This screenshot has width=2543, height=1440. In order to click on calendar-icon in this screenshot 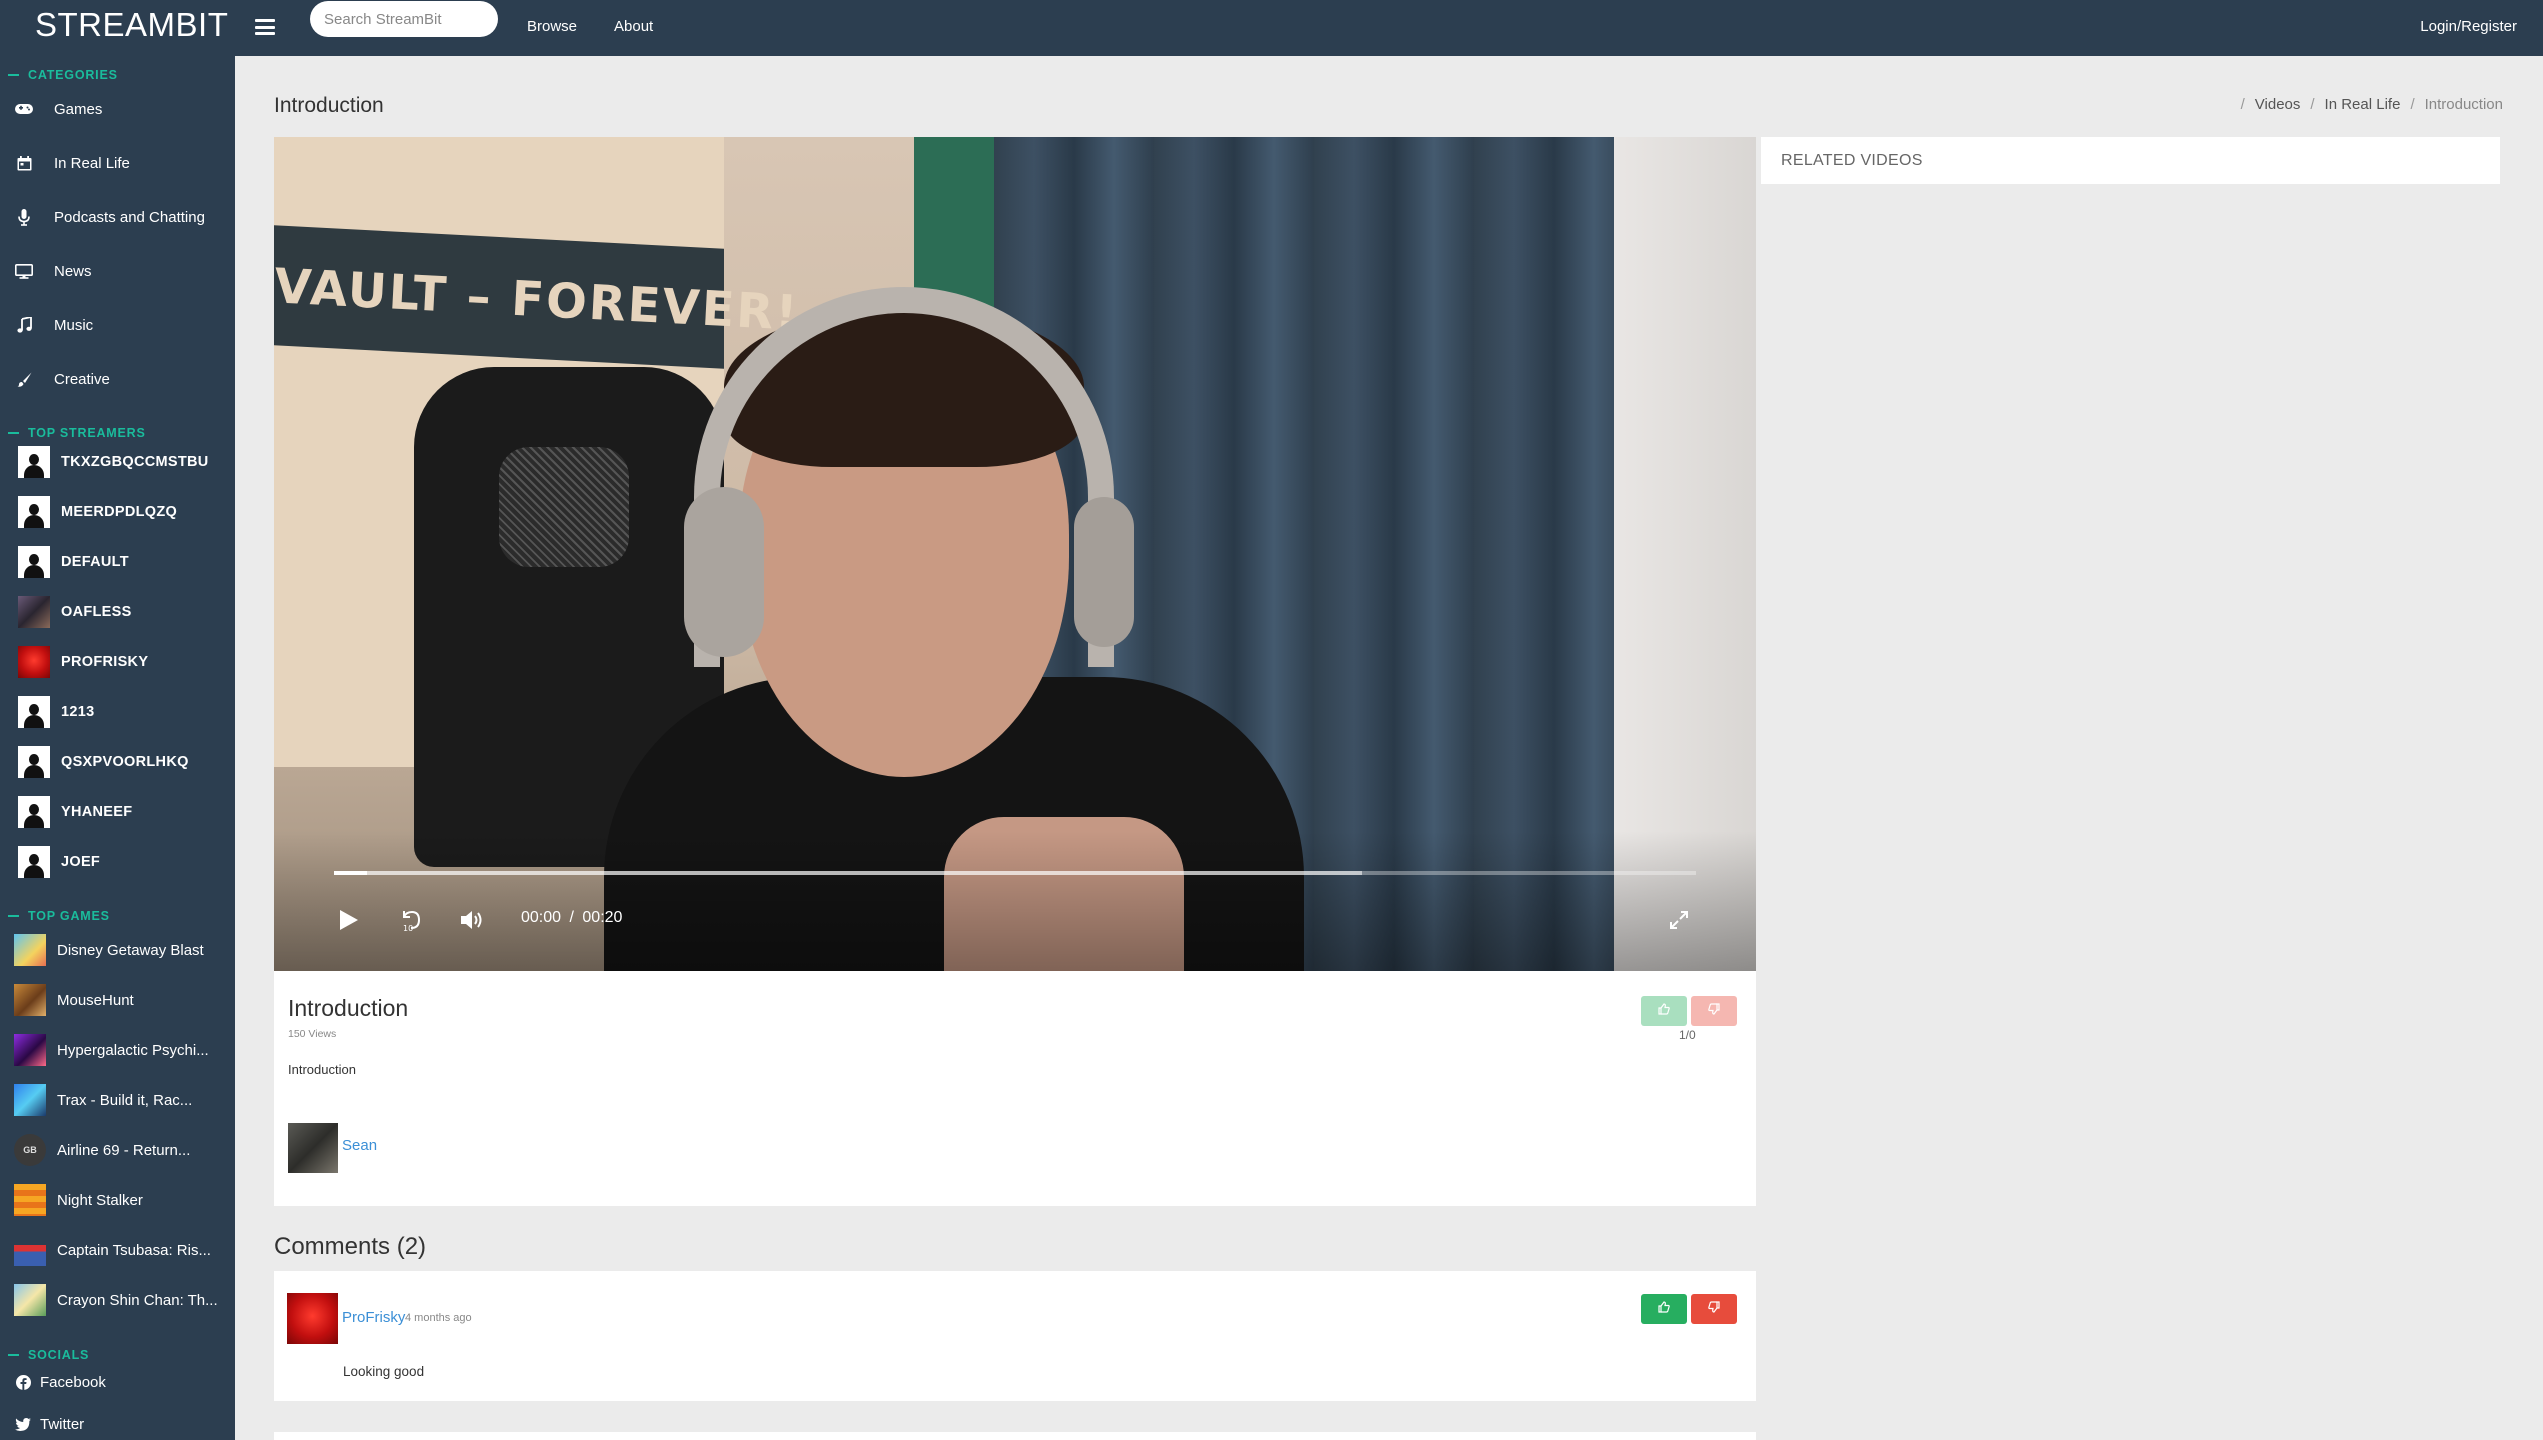, I will do `click(24, 163)`.